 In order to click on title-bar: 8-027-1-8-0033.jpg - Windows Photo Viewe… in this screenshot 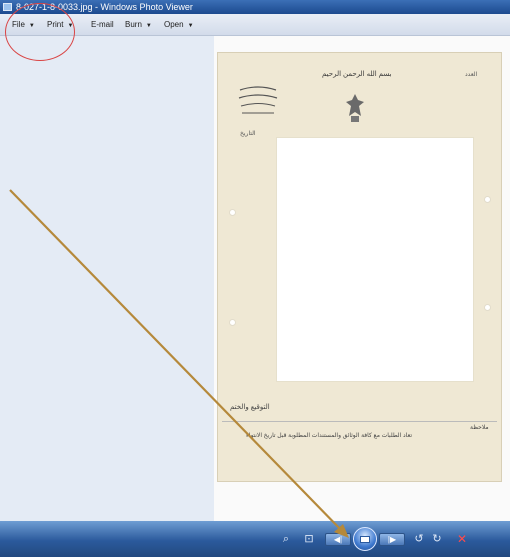, I will do `click(255, 7)`.